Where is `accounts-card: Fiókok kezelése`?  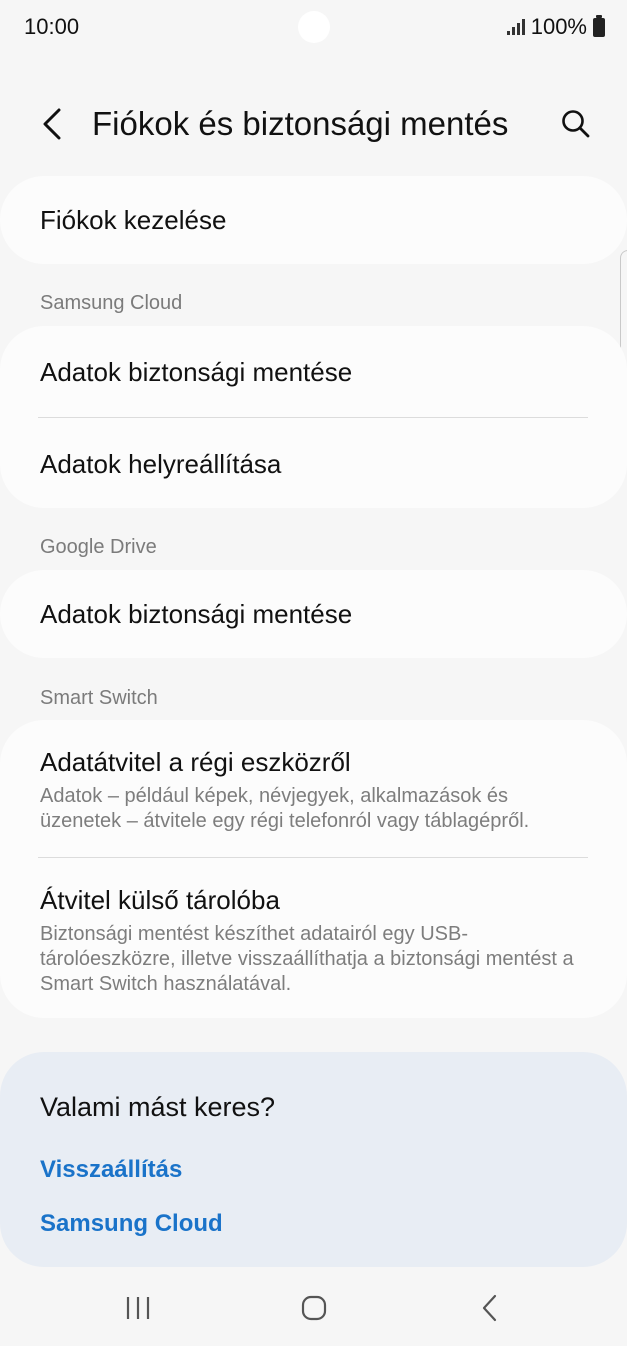
accounts-card: Fiókok kezelése is located at coordinates (313, 220).